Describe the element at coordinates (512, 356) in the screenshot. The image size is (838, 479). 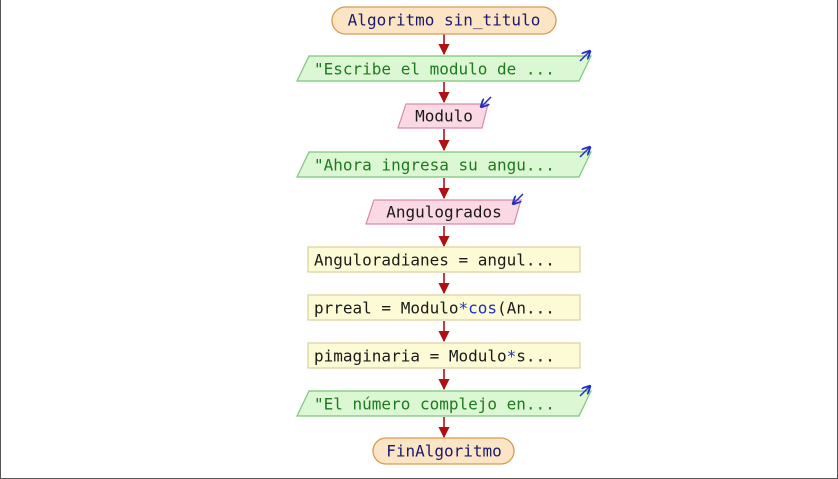
I see `process-label-3-op: *` at that location.